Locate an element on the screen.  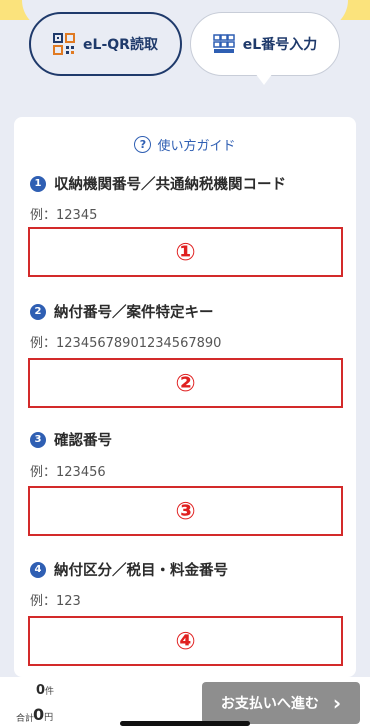
step-3-badge: 3 is located at coordinates (38, 439).